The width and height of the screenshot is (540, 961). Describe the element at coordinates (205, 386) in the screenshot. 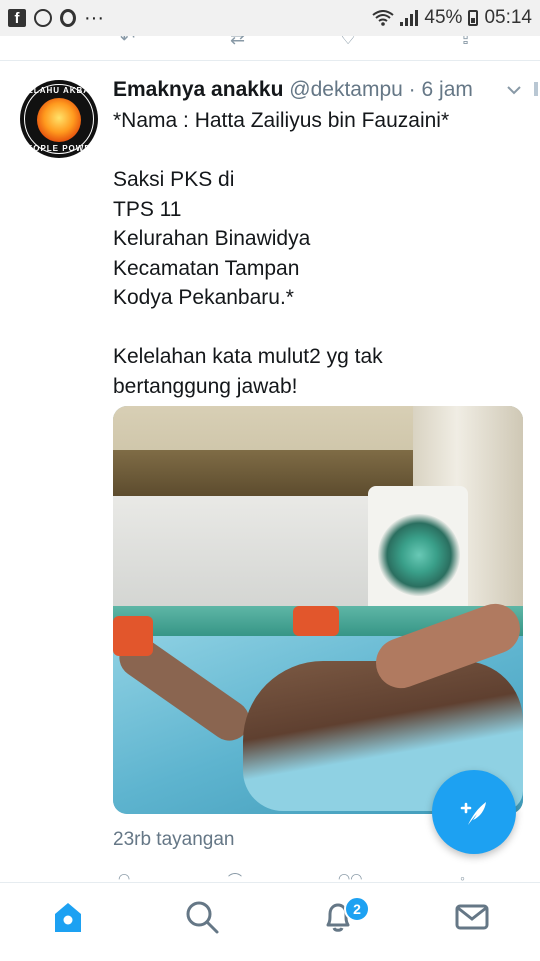

I see `tweet-line: bertanggung jawab!` at that location.